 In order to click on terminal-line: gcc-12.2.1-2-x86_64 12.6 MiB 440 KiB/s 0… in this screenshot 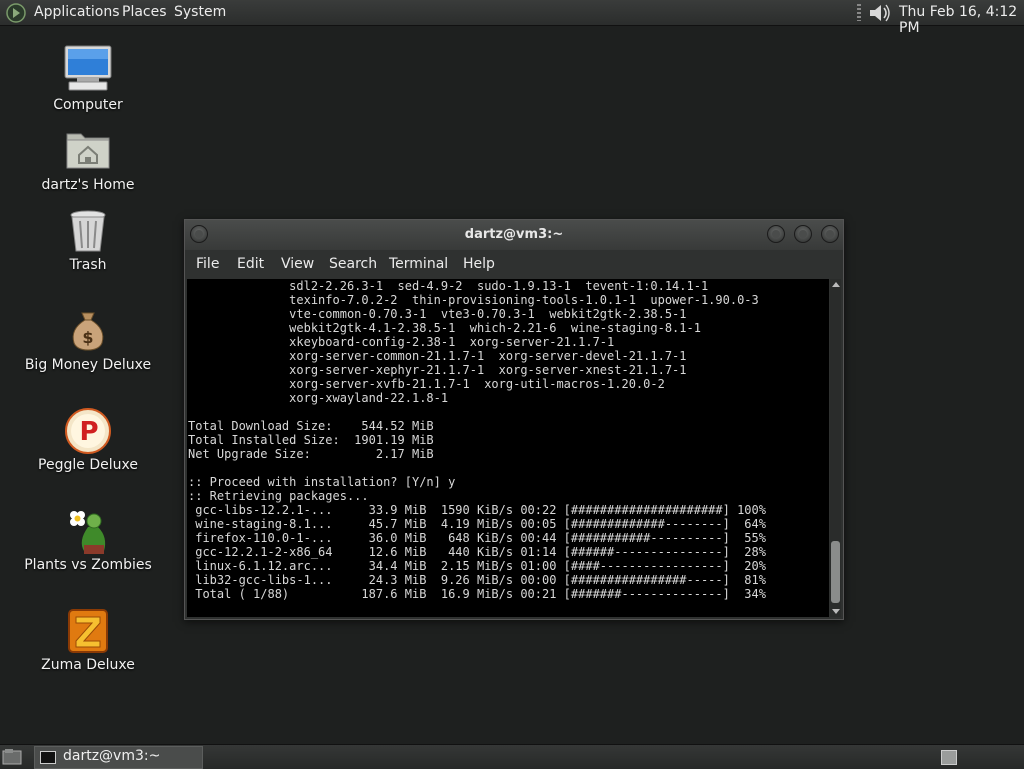, I will do `click(477, 552)`.